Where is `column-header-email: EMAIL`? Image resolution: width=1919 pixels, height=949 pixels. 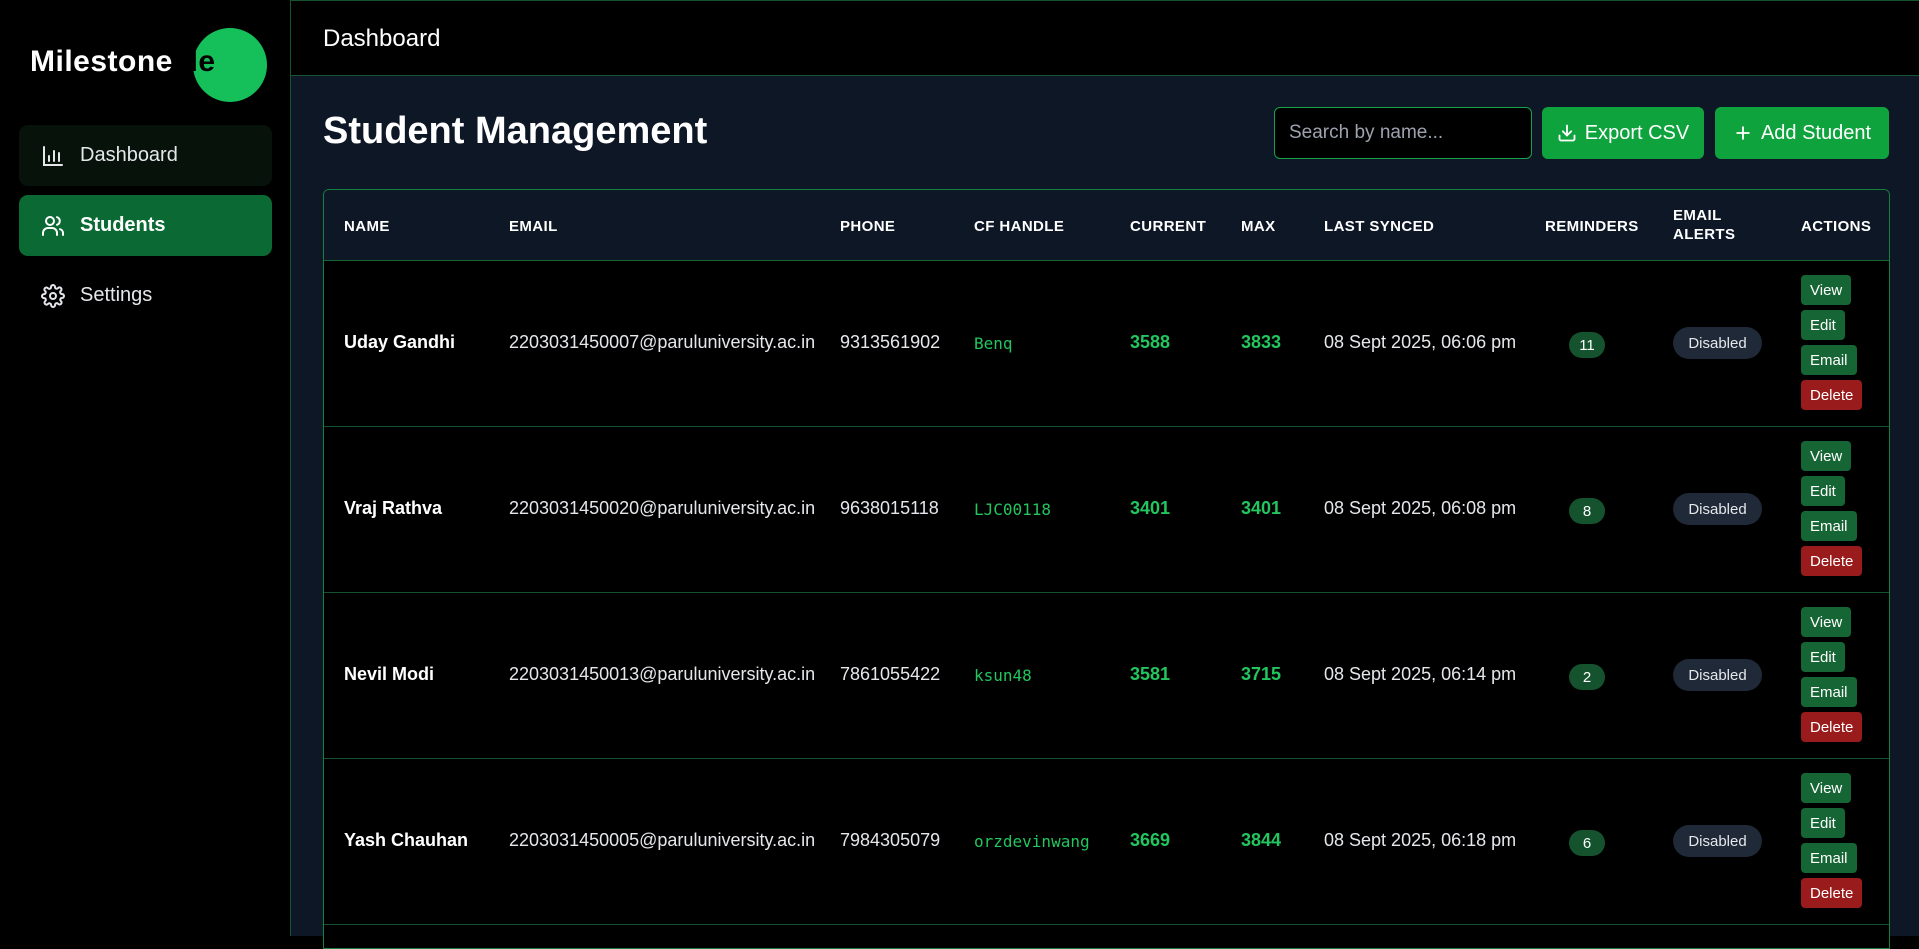
column-header-email: EMAIL is located at coordinates (533, 226).